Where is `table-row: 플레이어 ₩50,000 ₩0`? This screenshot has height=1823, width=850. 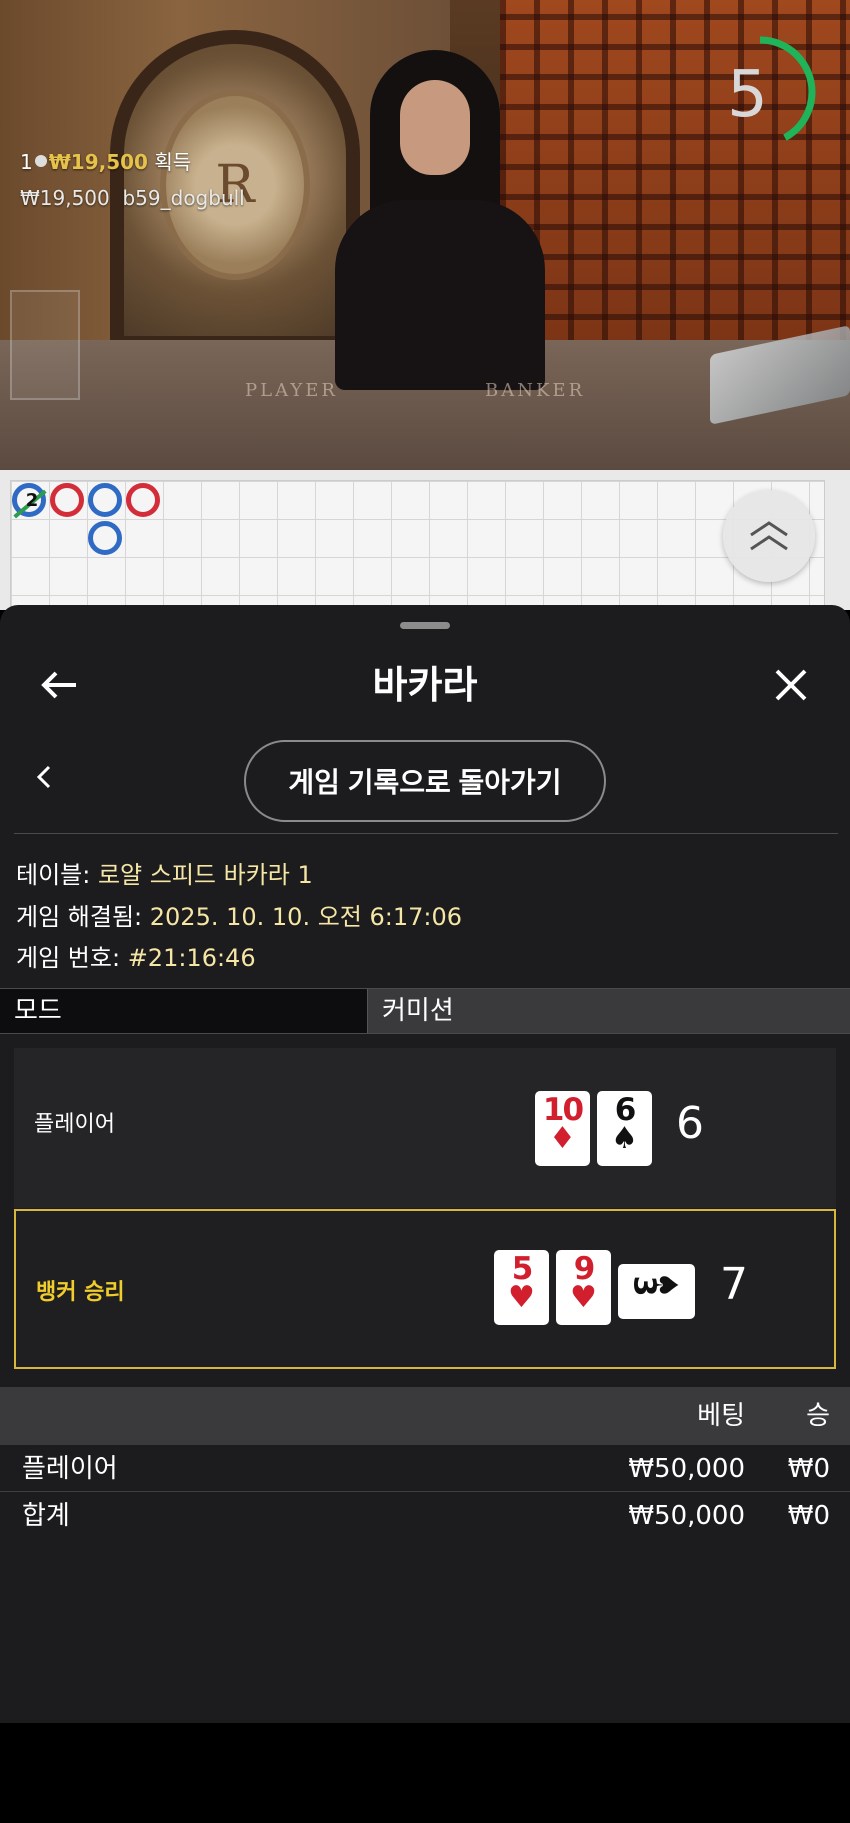
table-row: 플레이어 ₩50,000 ₩0 is located at coordinates (425, 1469).